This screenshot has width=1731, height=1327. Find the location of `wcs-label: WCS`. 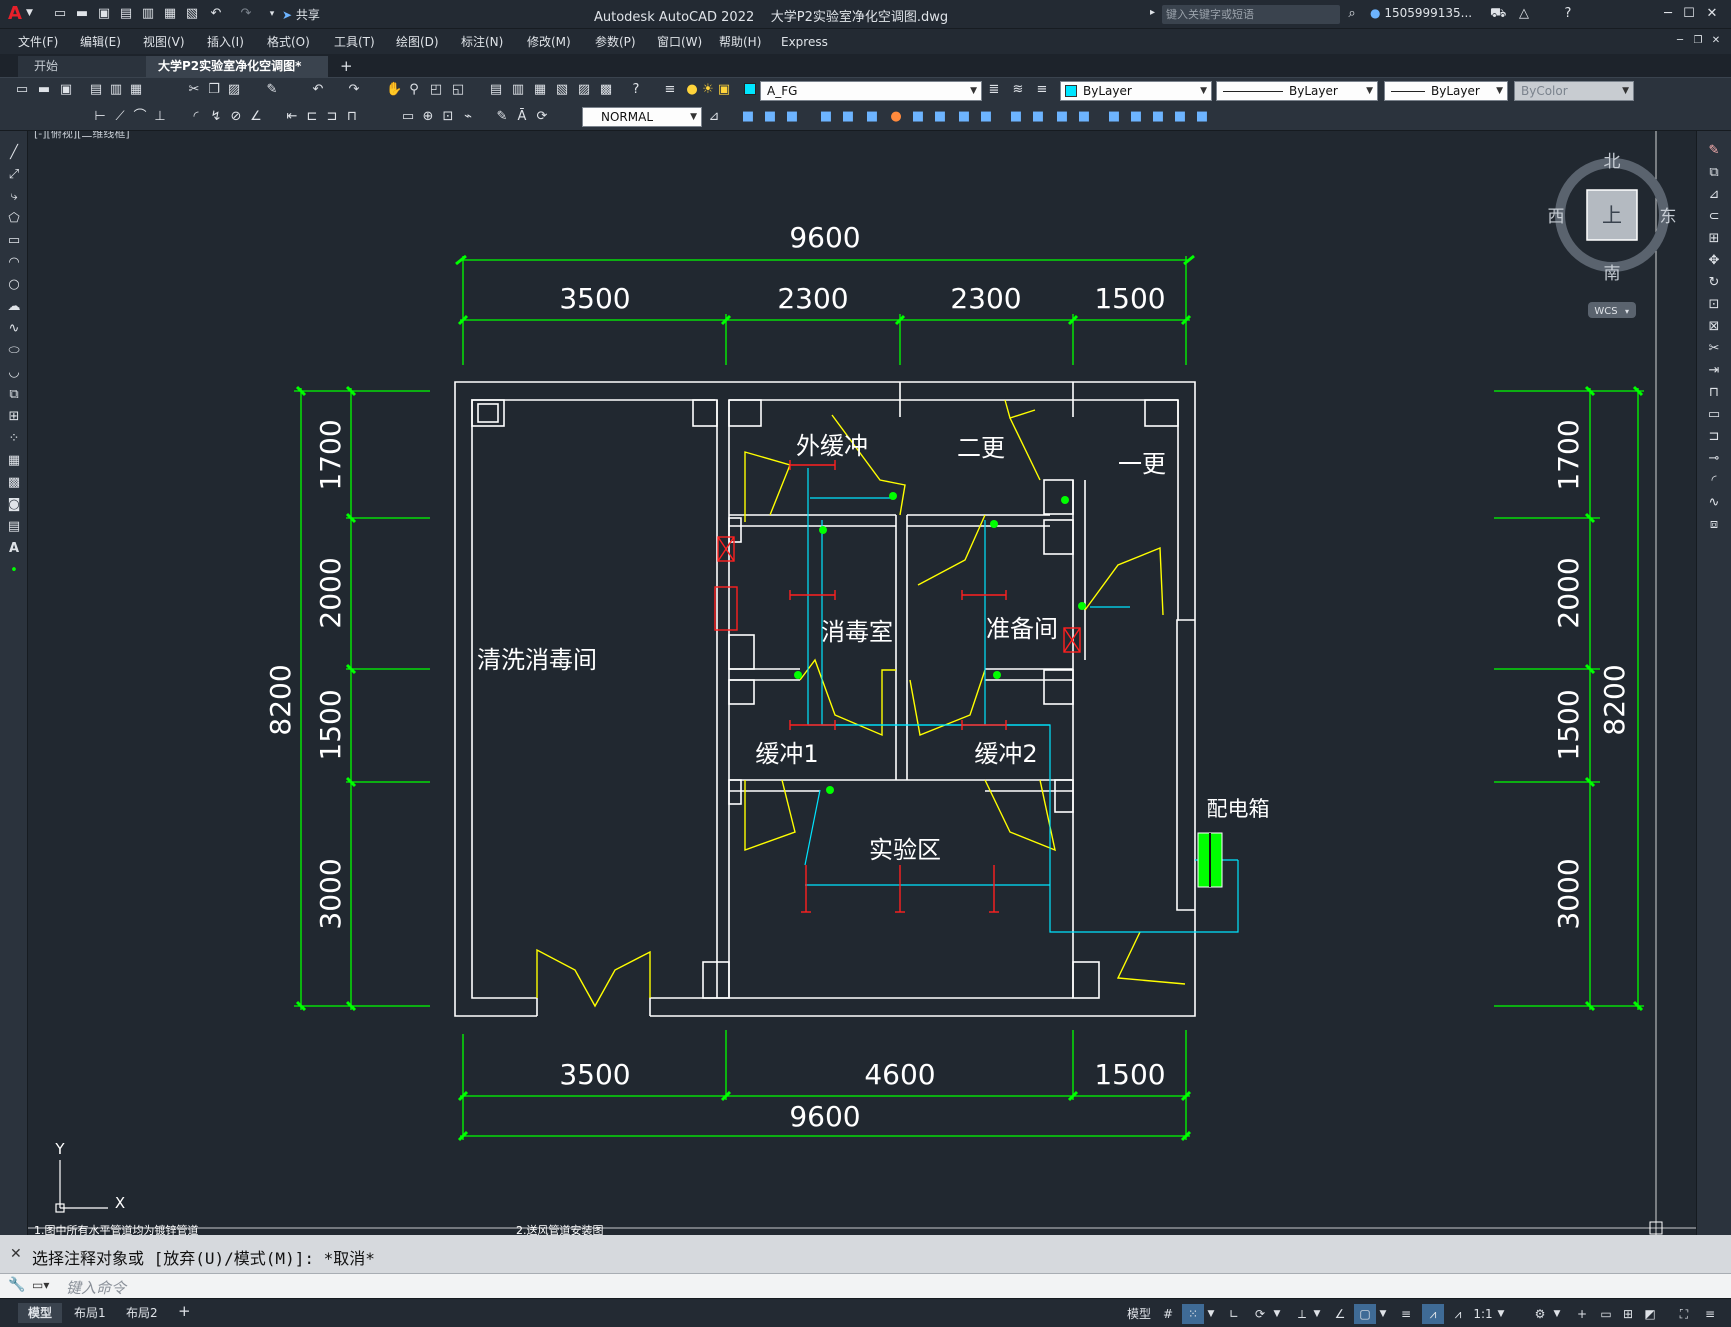

wcs-label: WCS is located at coordinates (1605, 311).